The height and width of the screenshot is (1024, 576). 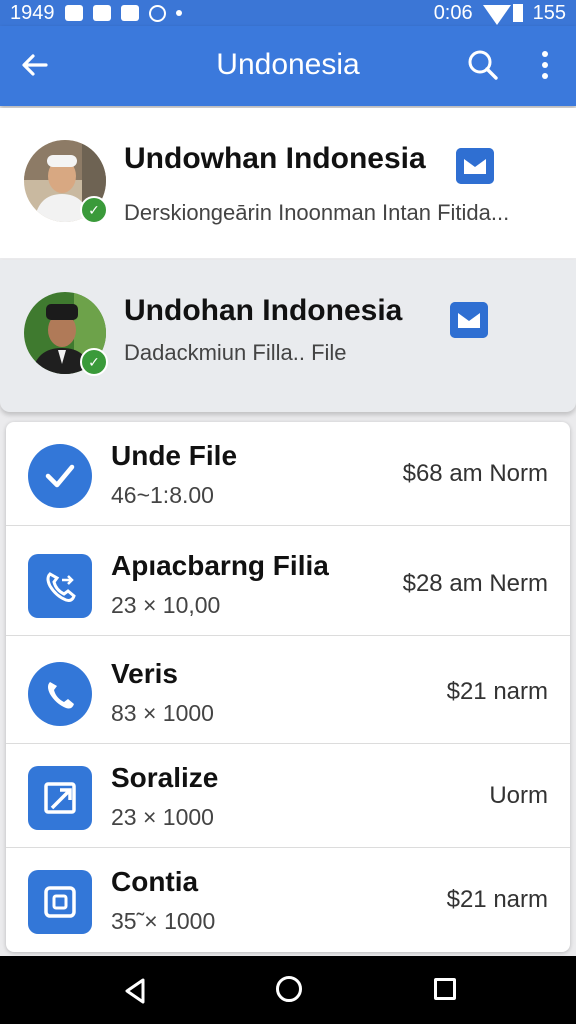 I want to click on battery-level: 155, so click(x=549, y=12).